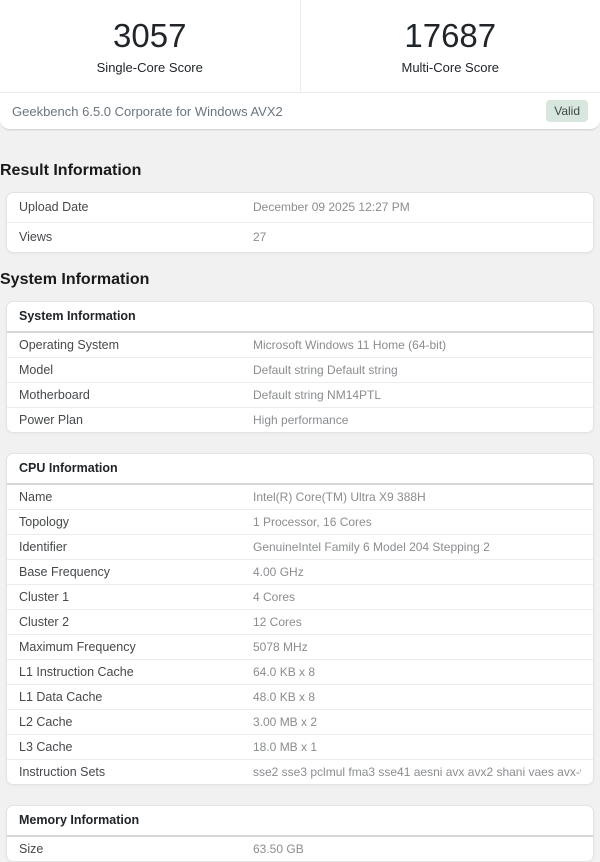 The height and width of the screenshot is (862, 600). I want to click on row-label: L3 Cache, so click(136, 747).